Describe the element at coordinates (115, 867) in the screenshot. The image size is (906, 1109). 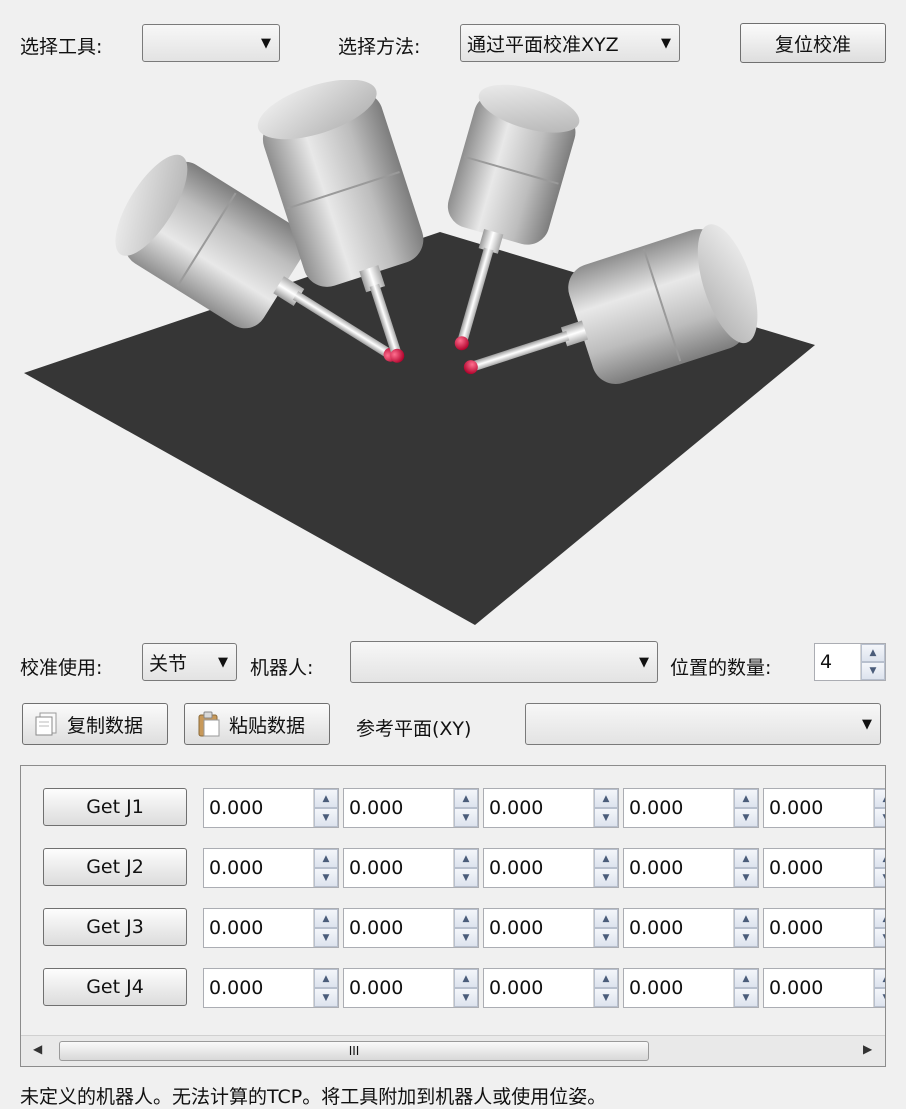
I see `get-joint-button: Get J2` at that location.